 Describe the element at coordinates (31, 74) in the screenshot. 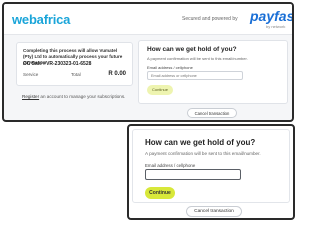

I see `service-label: Service` at that location.